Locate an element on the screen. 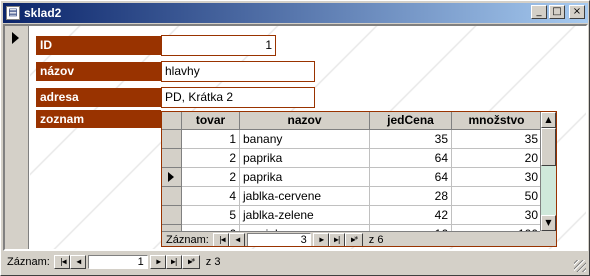 This screenshot has width=590, height=276. subform-nav-label: Záznam: is located at coordinates (187, 239).